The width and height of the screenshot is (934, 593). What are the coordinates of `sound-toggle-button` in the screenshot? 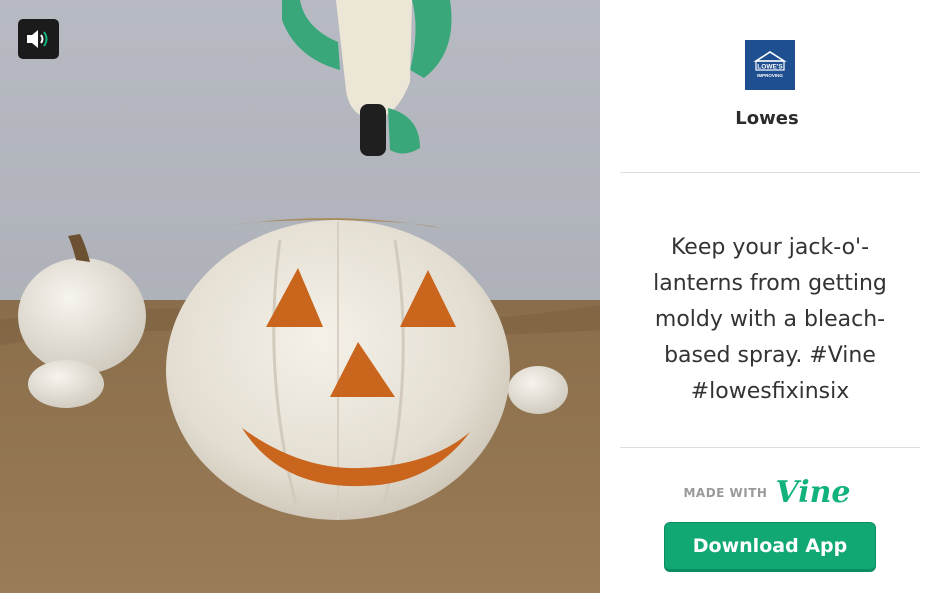 It's located at (38, 39).